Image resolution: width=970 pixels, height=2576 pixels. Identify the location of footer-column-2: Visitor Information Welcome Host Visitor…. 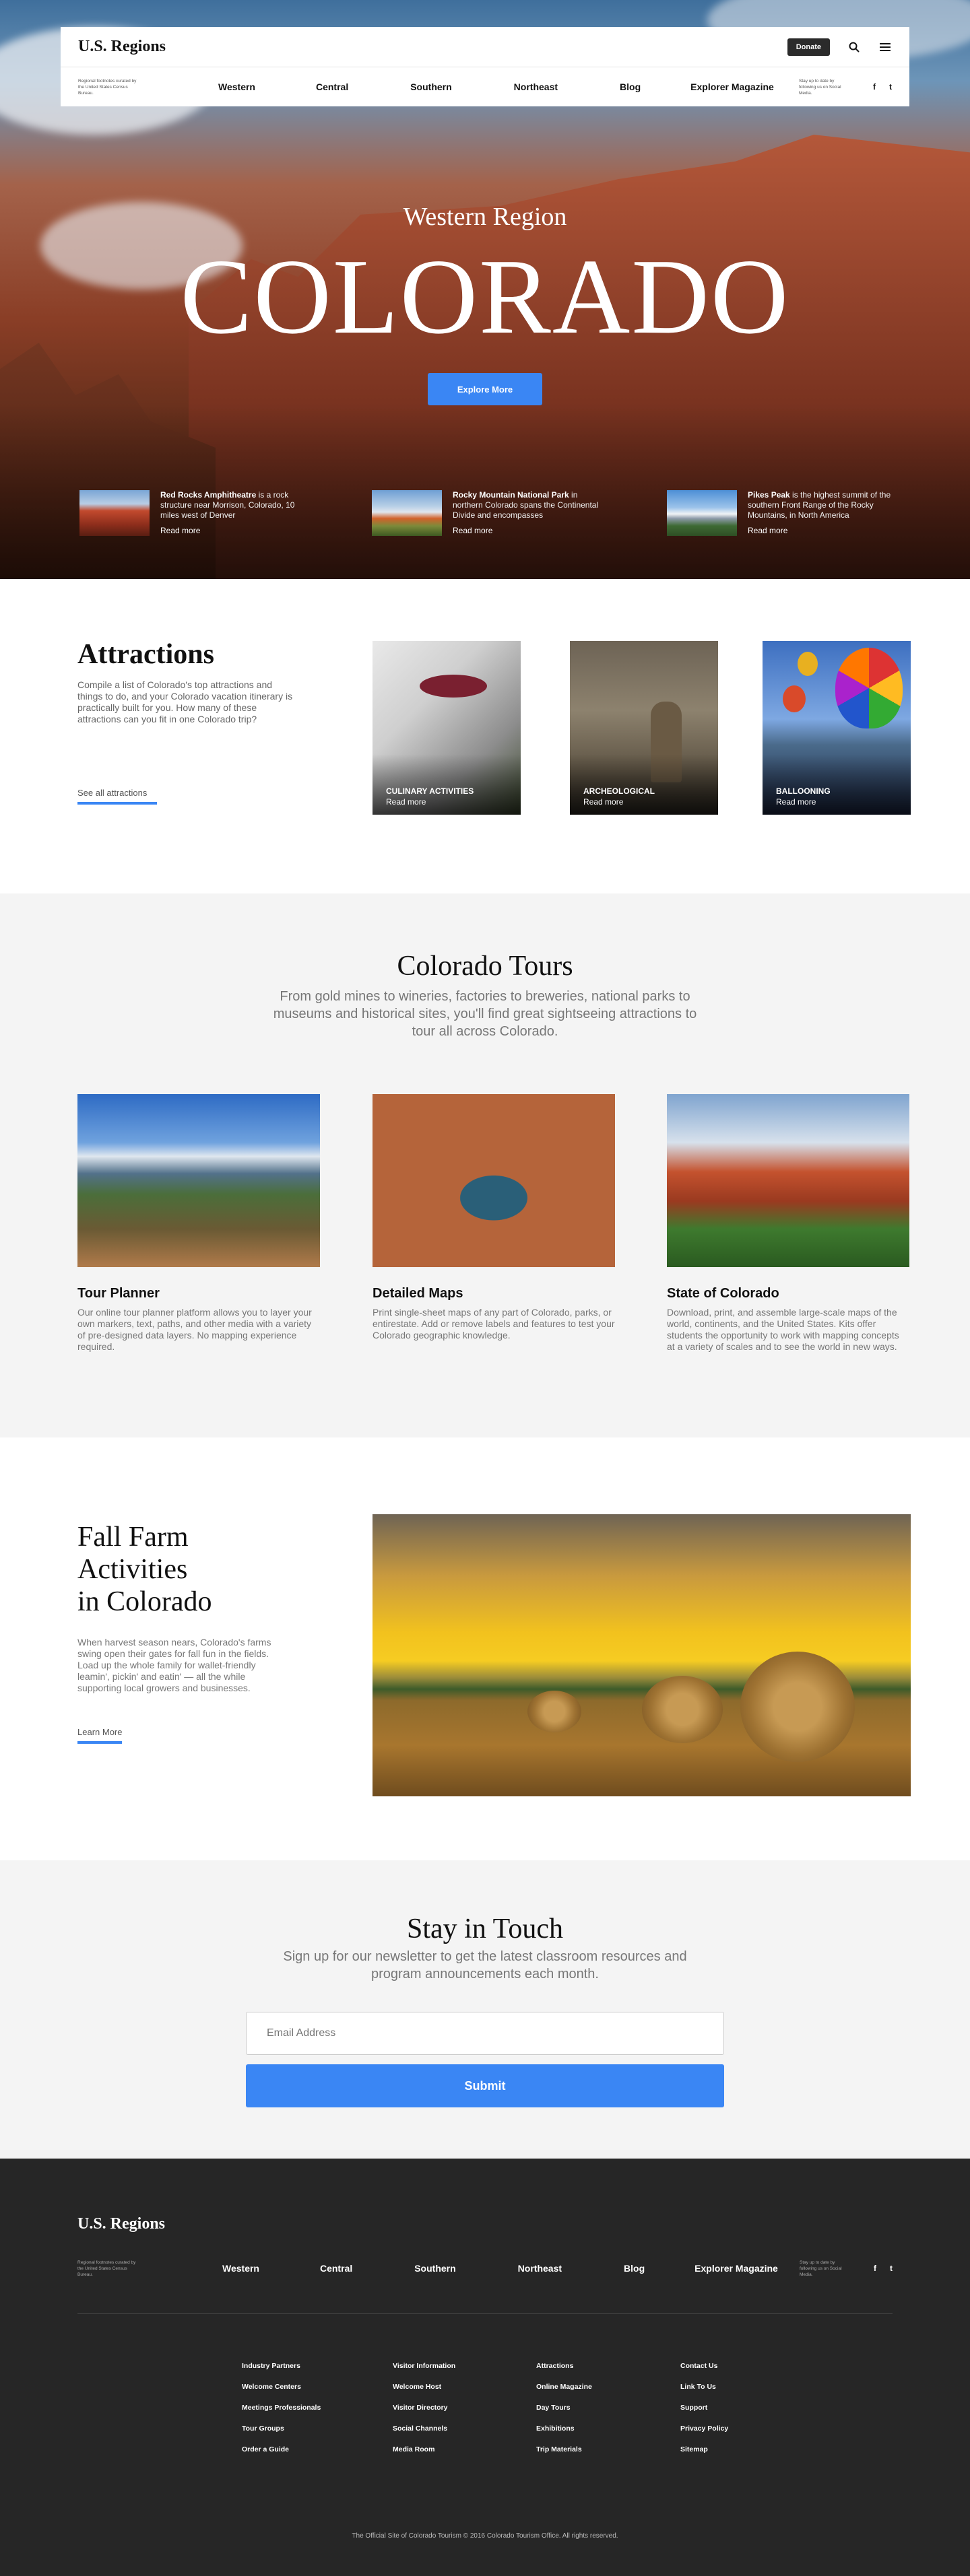
(424, 2414).